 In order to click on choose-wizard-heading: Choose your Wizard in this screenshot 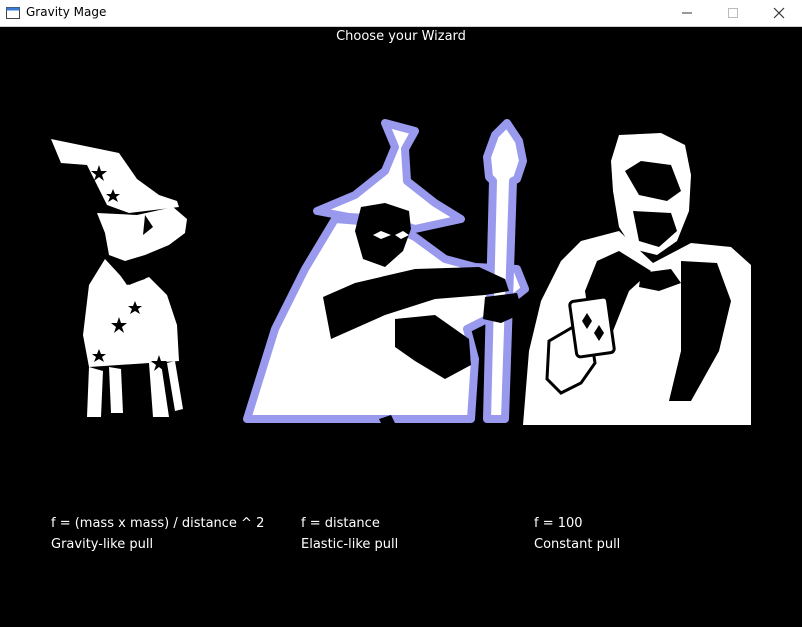, I will do `click(401, 36)`.